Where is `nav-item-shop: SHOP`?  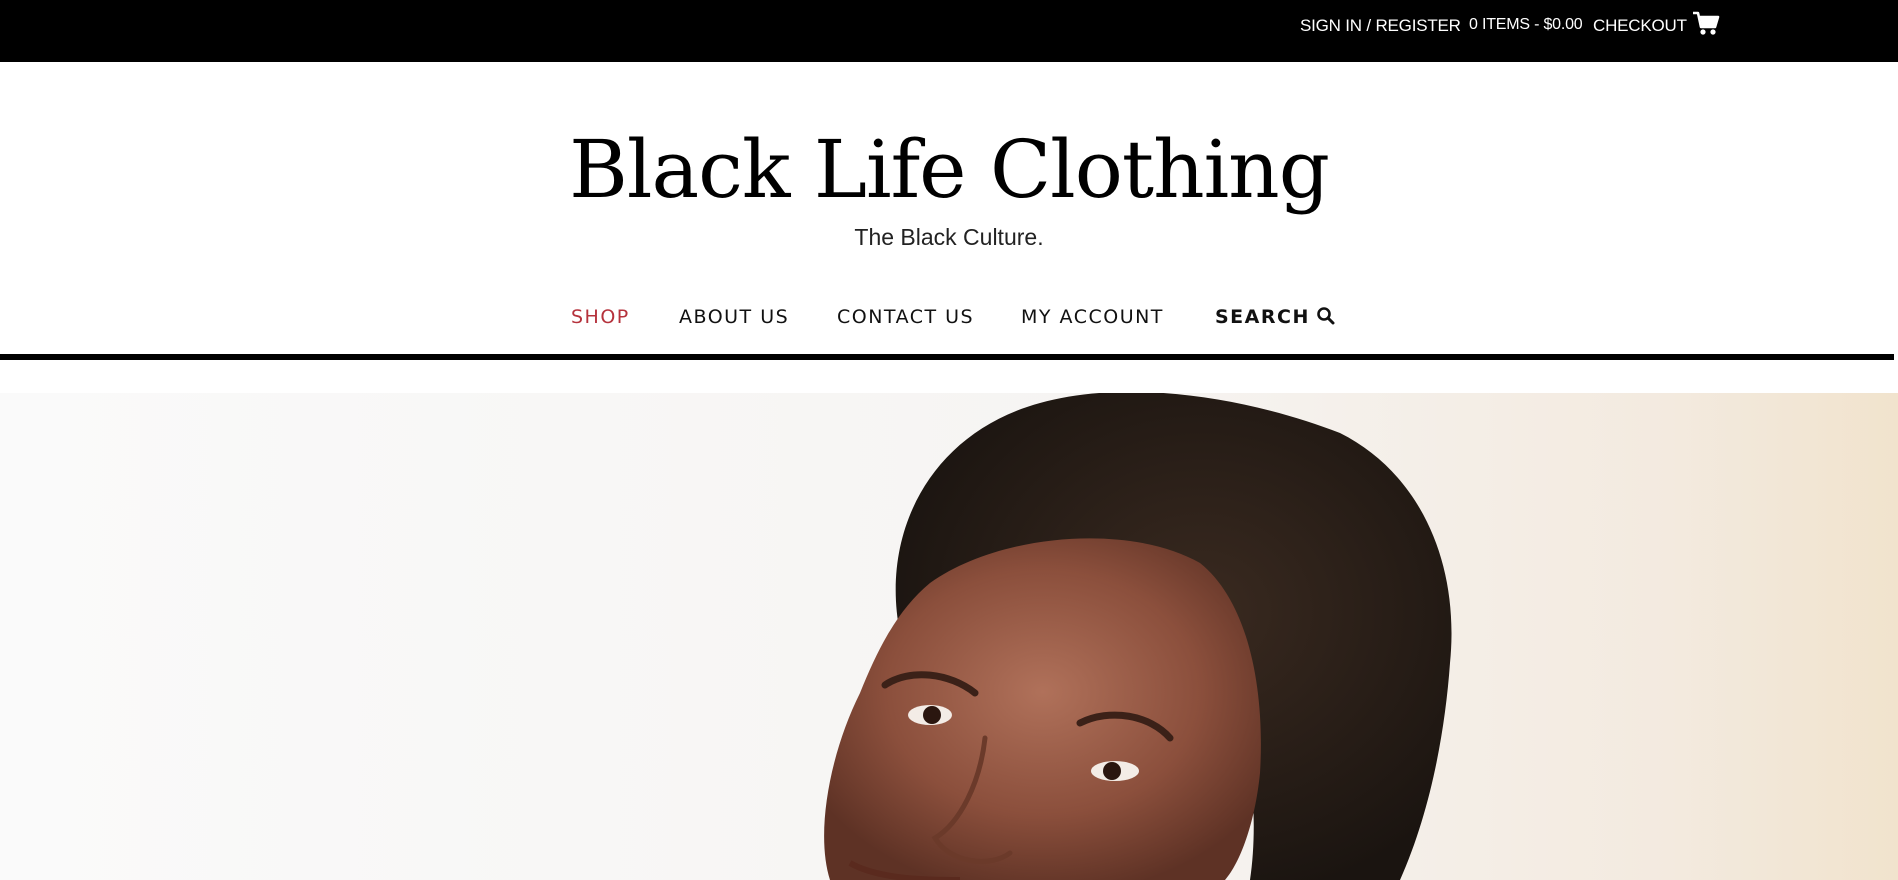
nav-item-shop: SHOP is located at coordinates (600, 317).